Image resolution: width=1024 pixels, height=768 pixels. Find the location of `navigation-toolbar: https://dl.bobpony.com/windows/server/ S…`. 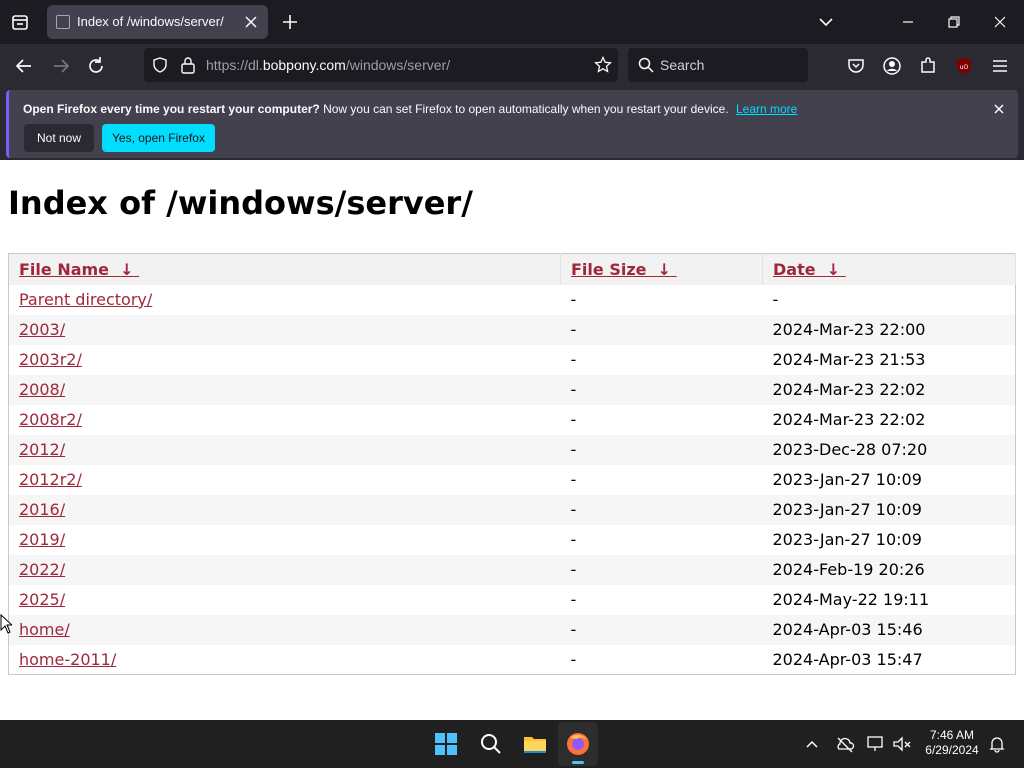

navigation-toolbar: https://dl.bobpony.com/windows/server/ S… is located at coordinates (512, 66).